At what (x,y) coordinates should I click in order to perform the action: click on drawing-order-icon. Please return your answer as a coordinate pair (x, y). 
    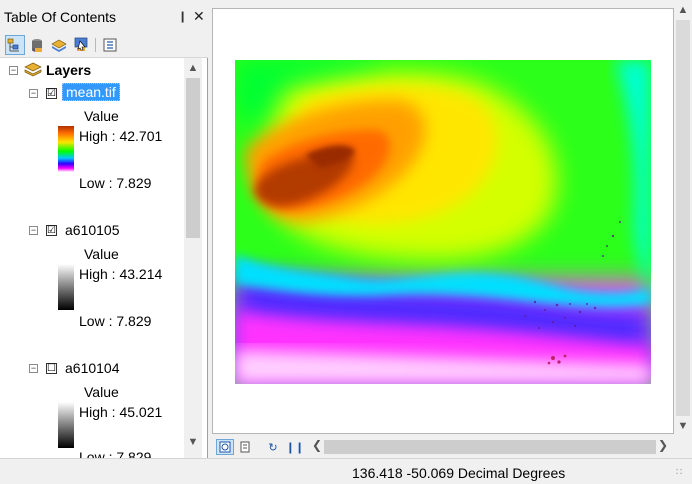
    Looking at the image, I should click on (13, 45).